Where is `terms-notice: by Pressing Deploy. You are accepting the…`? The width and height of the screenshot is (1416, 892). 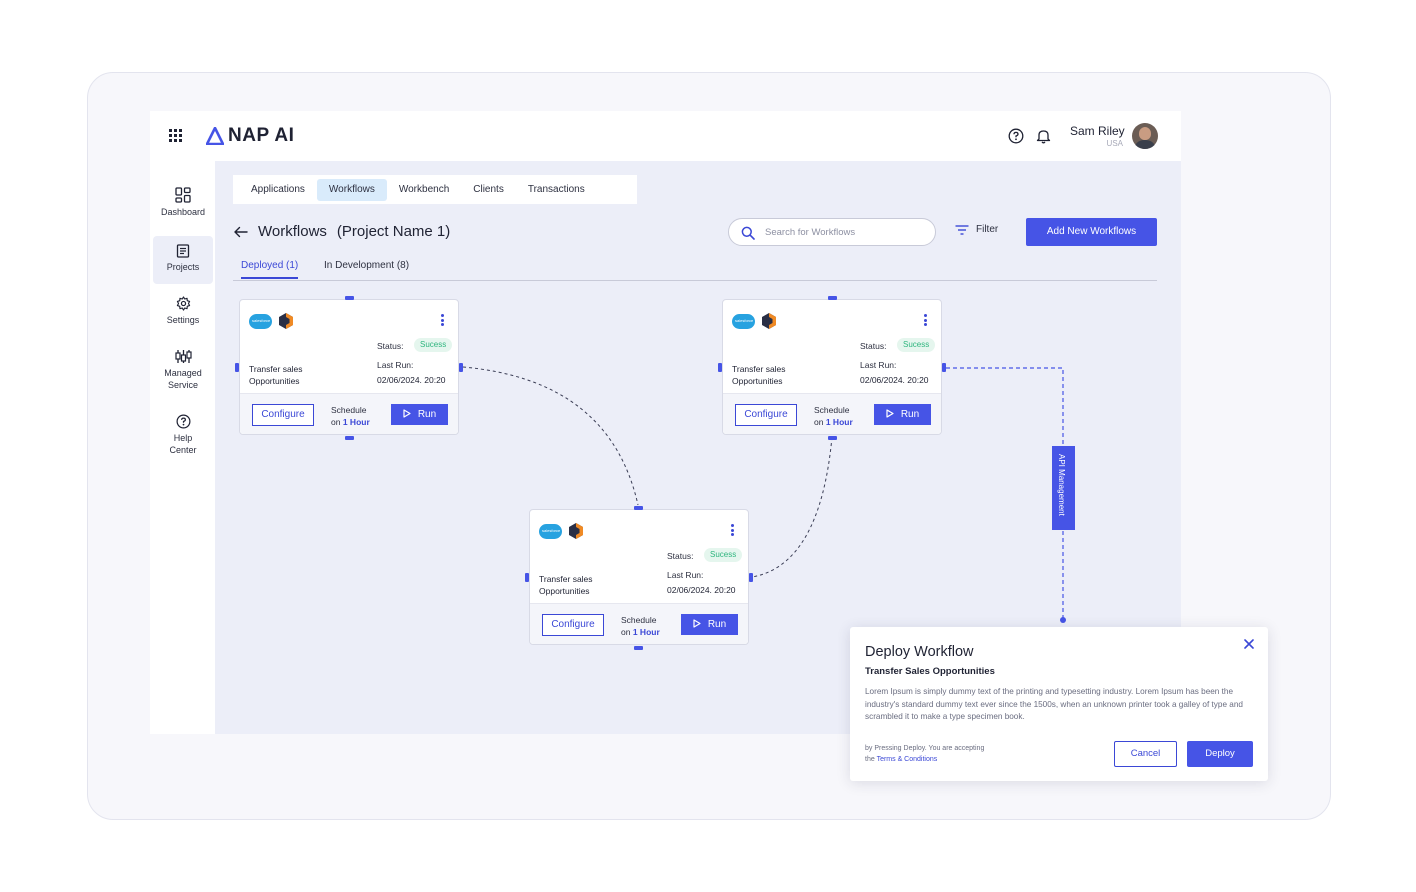
terms-notice: by Pressing Deploy. You are accepting the… is located at coordinates (925, 754).